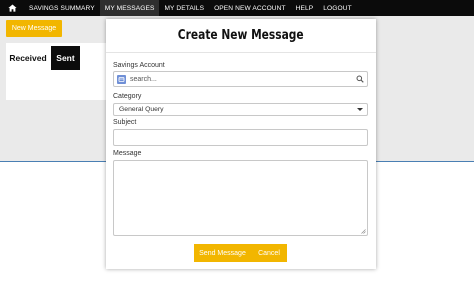 This screenshot has width=474, height=302. I want to click on send-message-button: Send Message, so click(222, 253).